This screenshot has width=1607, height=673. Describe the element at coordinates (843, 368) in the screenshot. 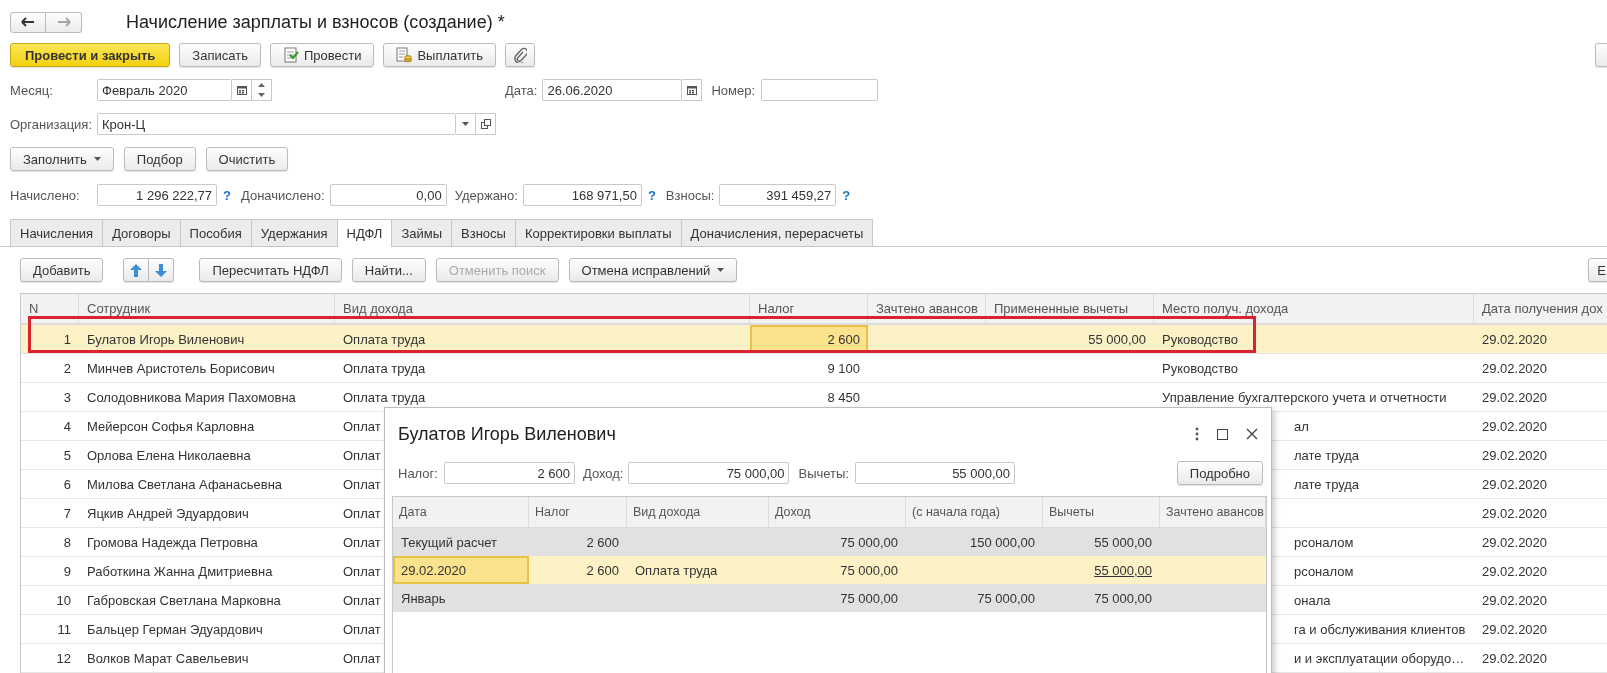

I see `table-cell: 9 100` at that location.